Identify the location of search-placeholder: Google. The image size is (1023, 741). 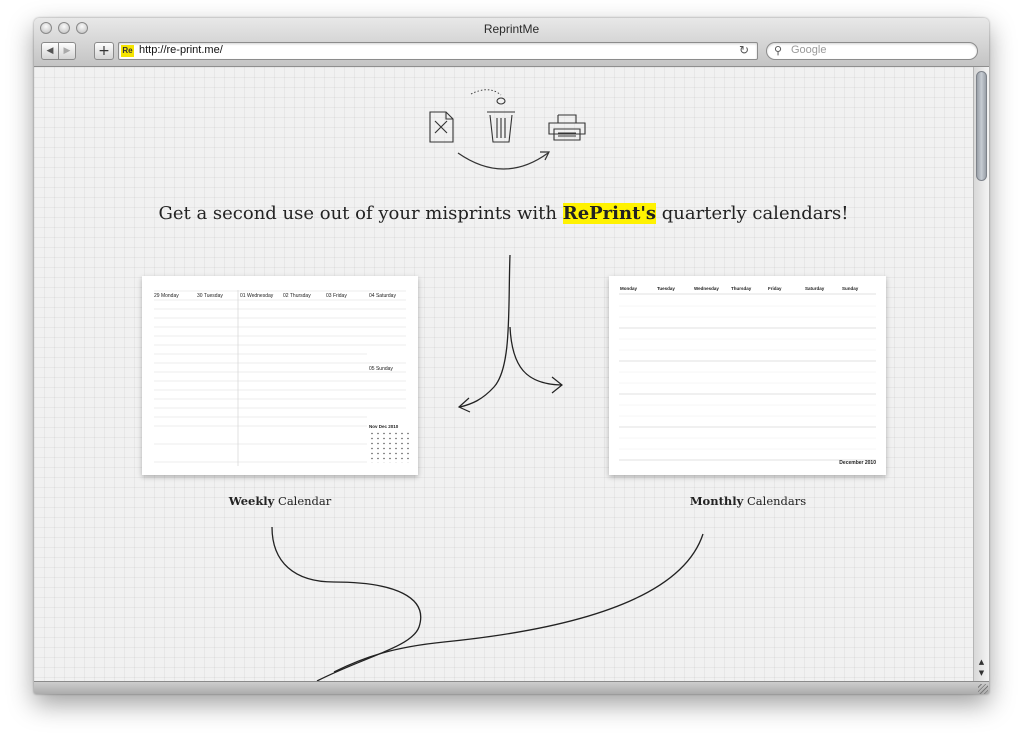
(809, 50).